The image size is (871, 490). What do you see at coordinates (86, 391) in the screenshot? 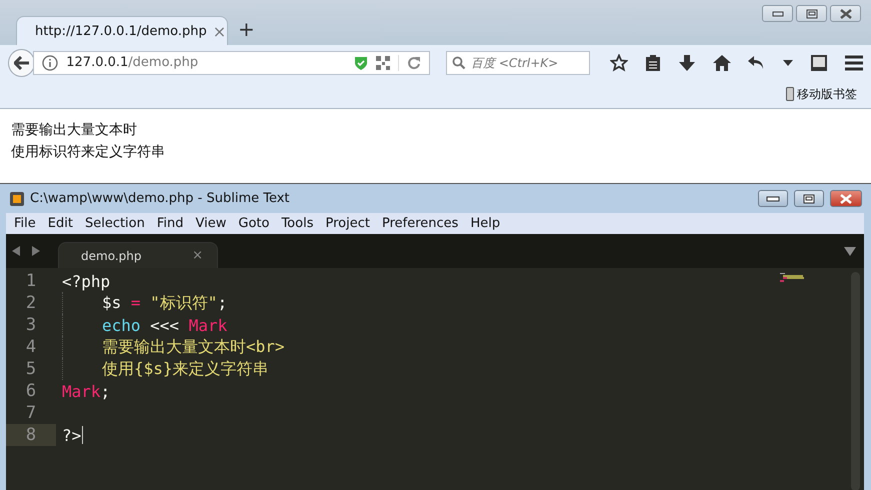
I see `code-line: Mark;` at bounding box center [86, 391].